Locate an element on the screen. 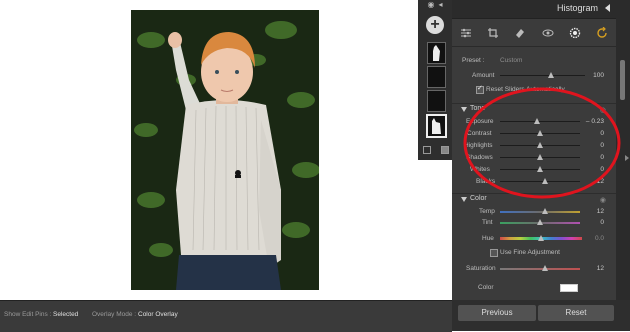 This screenshot has width=630, height=332. hue-value: 0.0 is located at coordinates (599, 238).